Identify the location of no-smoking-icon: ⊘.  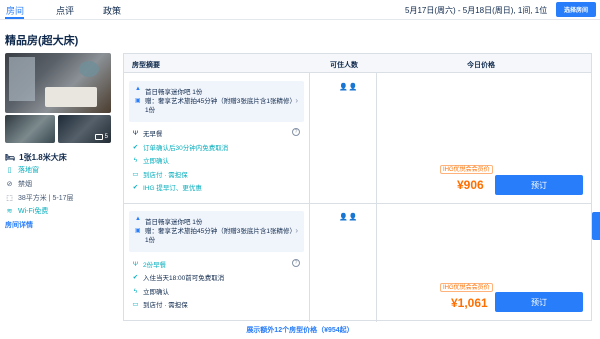
(9, 184).